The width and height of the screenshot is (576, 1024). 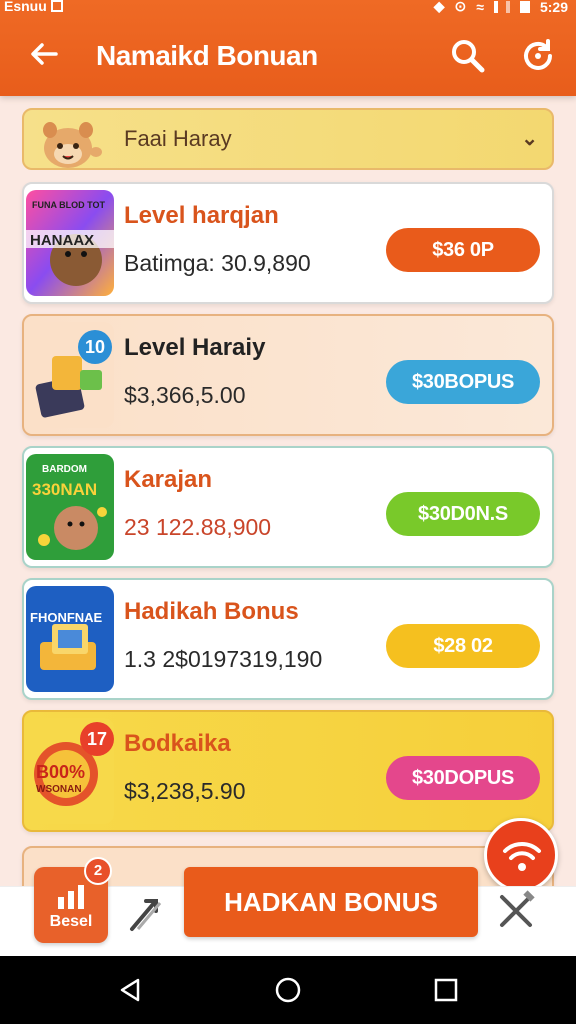 What do you see at coordinates (553, 7) in the screenshot?
I see `clock: 5:29` at bounding box center [553, 7].